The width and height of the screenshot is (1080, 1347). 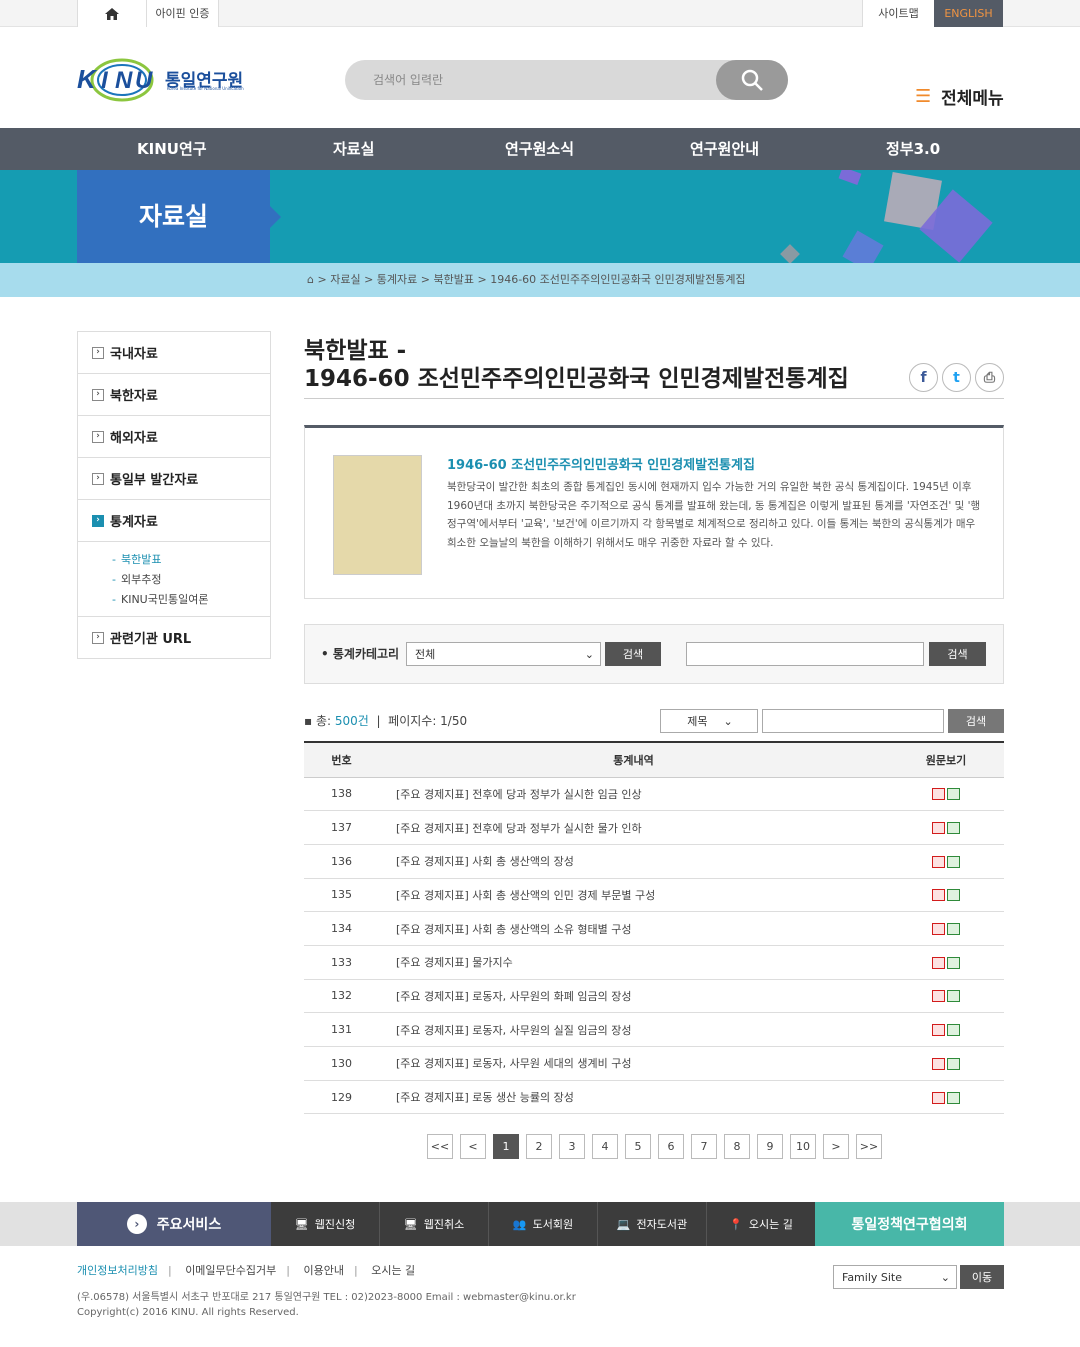 I want to click on sitemap-link: 사이트맵, so click(x=898, y=13).